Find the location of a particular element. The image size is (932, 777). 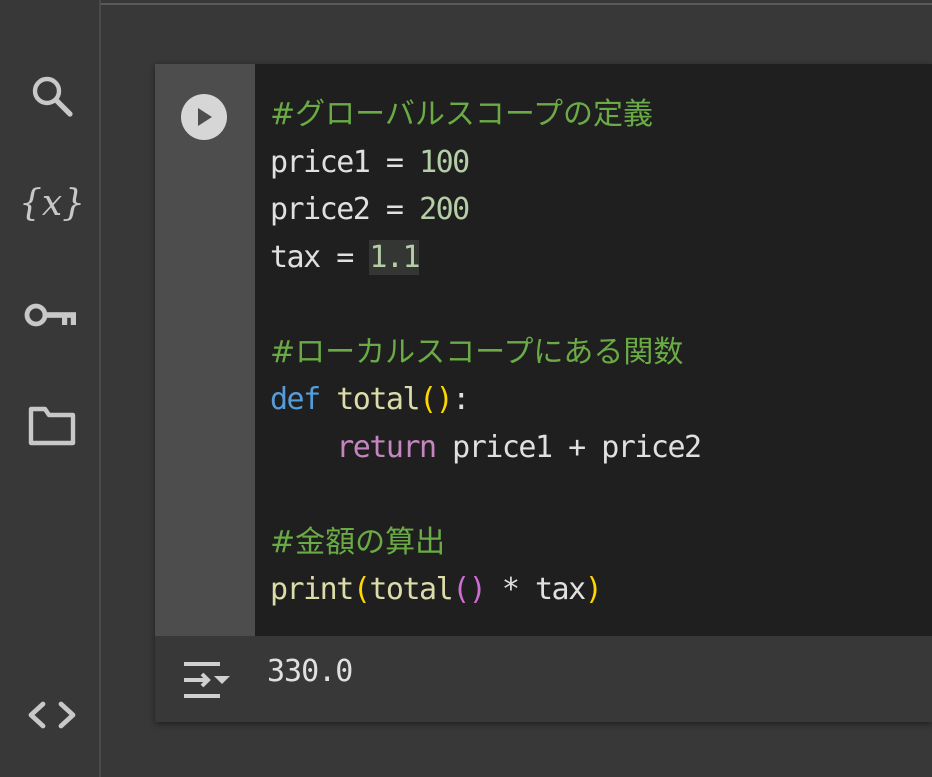

code-text: : is located at coordinates (461, 399).